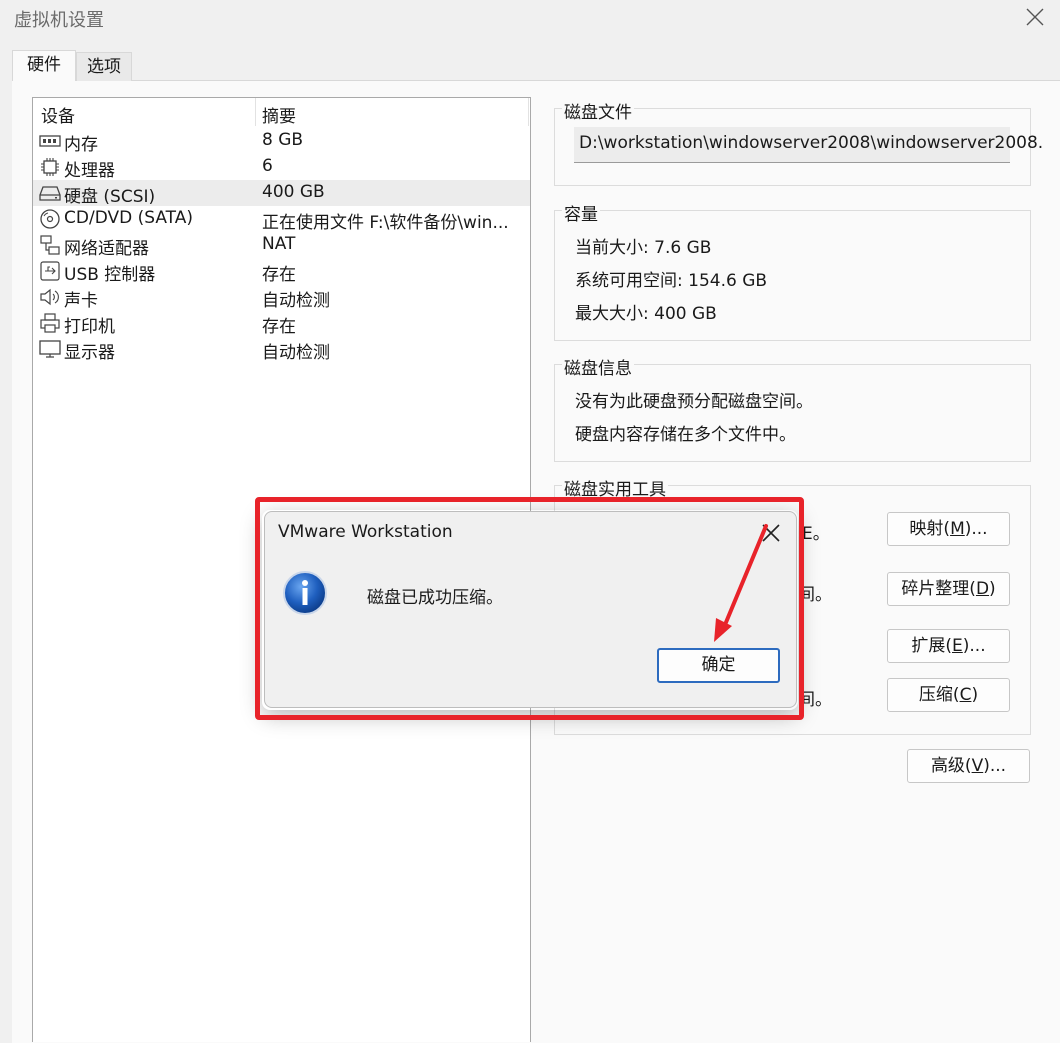  What do you see at coordinates (59, 20) in the screenshot?
I see `window-title: 虚拟机设置` at bounding box center [59, 20].